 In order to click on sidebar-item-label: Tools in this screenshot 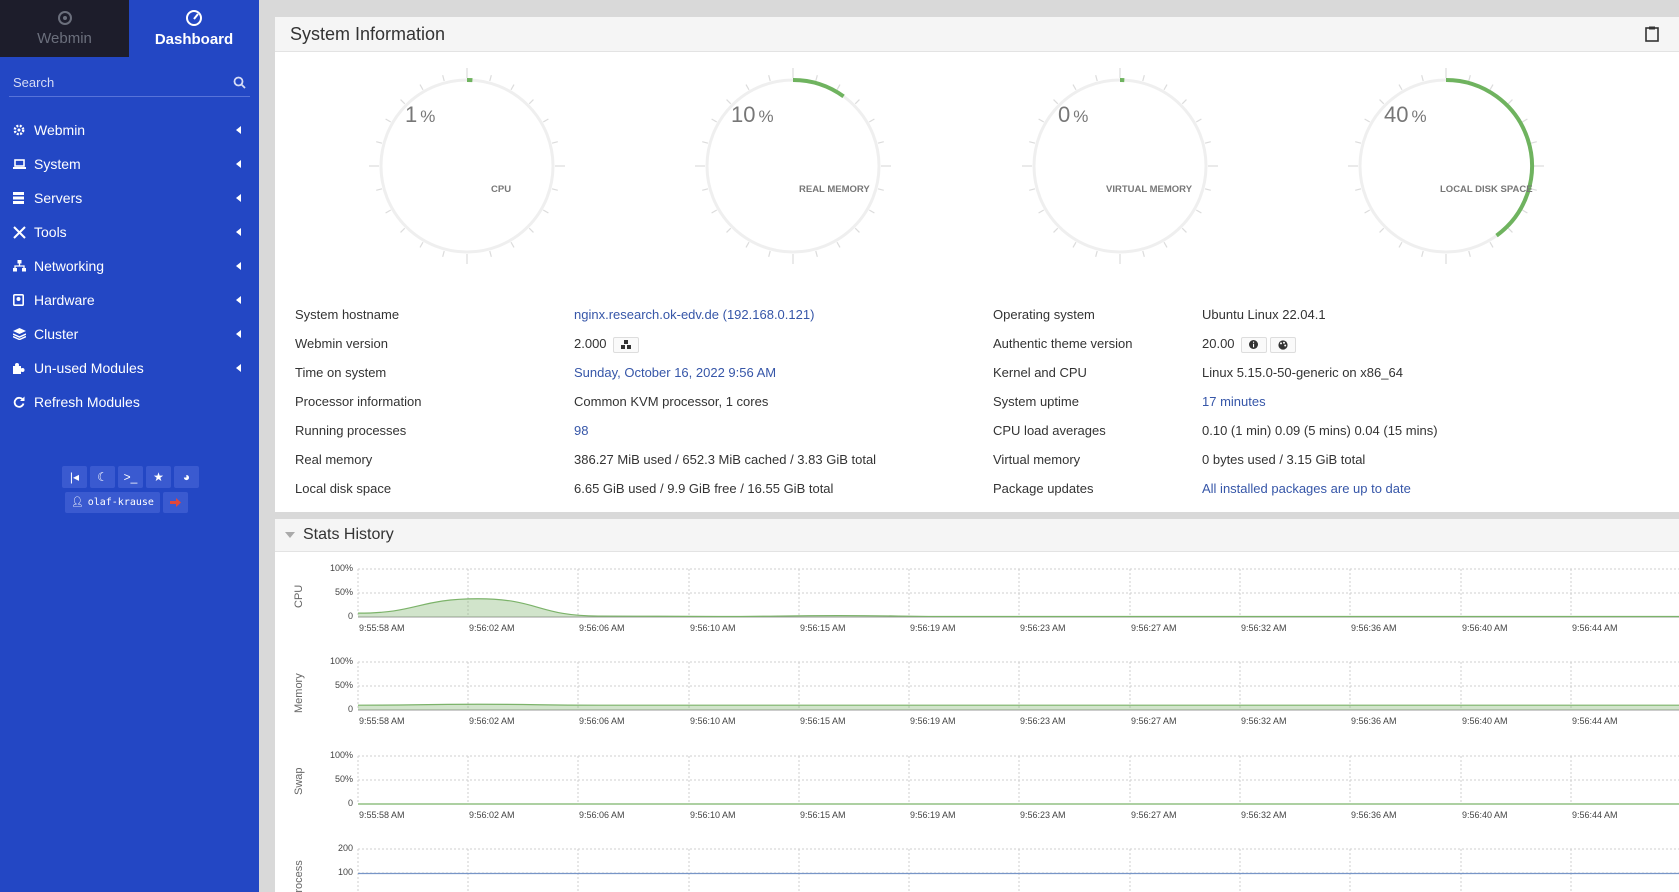, I will do `click(50, 232)`.